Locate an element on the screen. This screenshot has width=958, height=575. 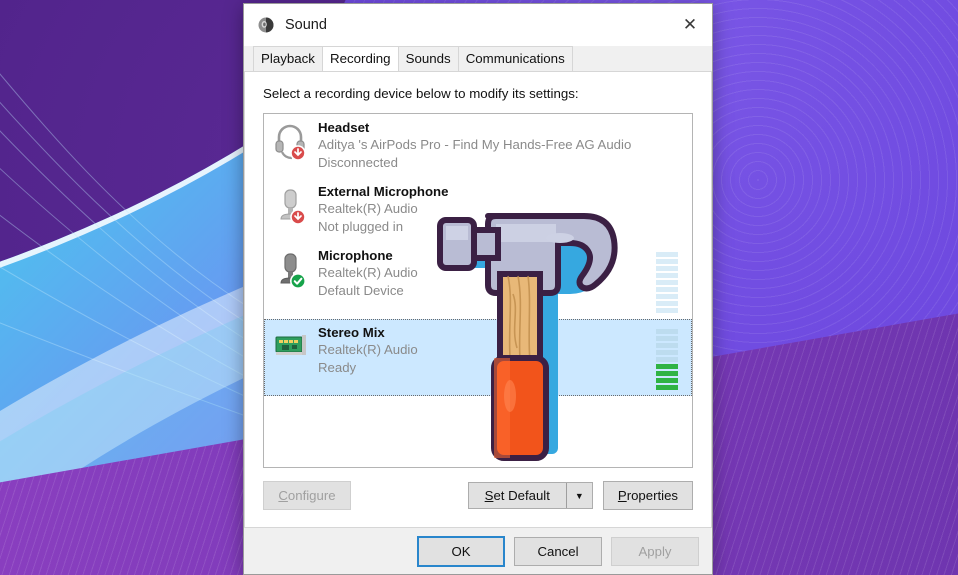
tab-sounds: Sounds is located at coordinates (428, 58).